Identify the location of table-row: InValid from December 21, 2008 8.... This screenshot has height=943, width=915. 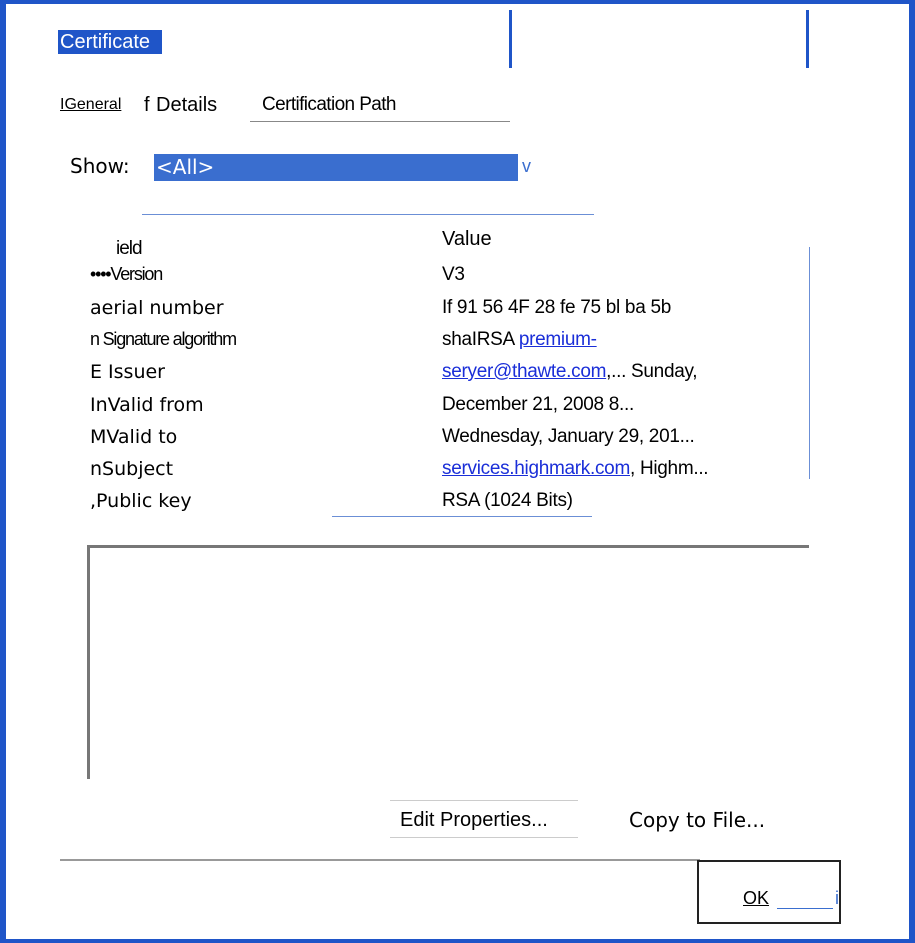
(450, 410).